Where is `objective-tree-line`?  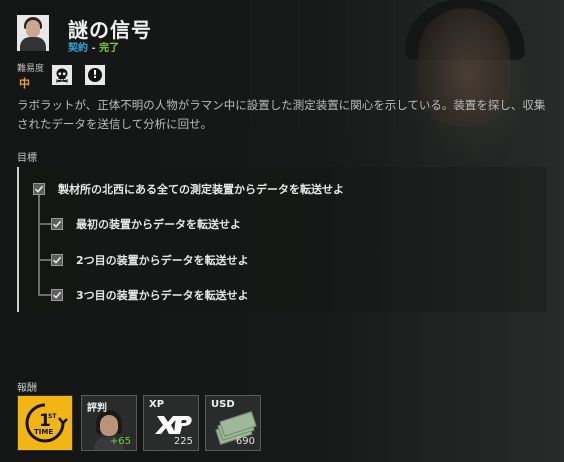
objective-tree-line is located at coordinates (39, 245).